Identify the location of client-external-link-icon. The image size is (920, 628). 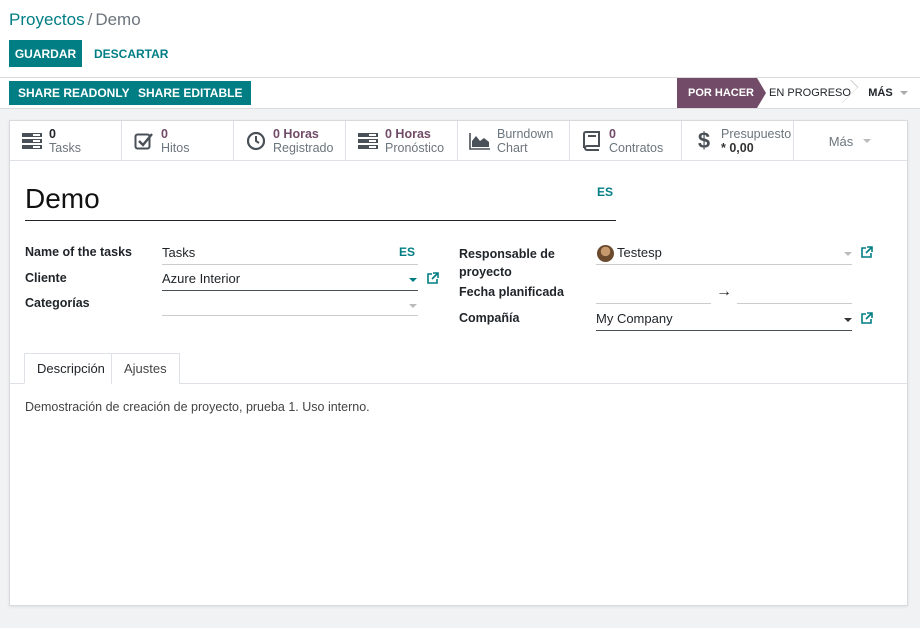
(432, 278).